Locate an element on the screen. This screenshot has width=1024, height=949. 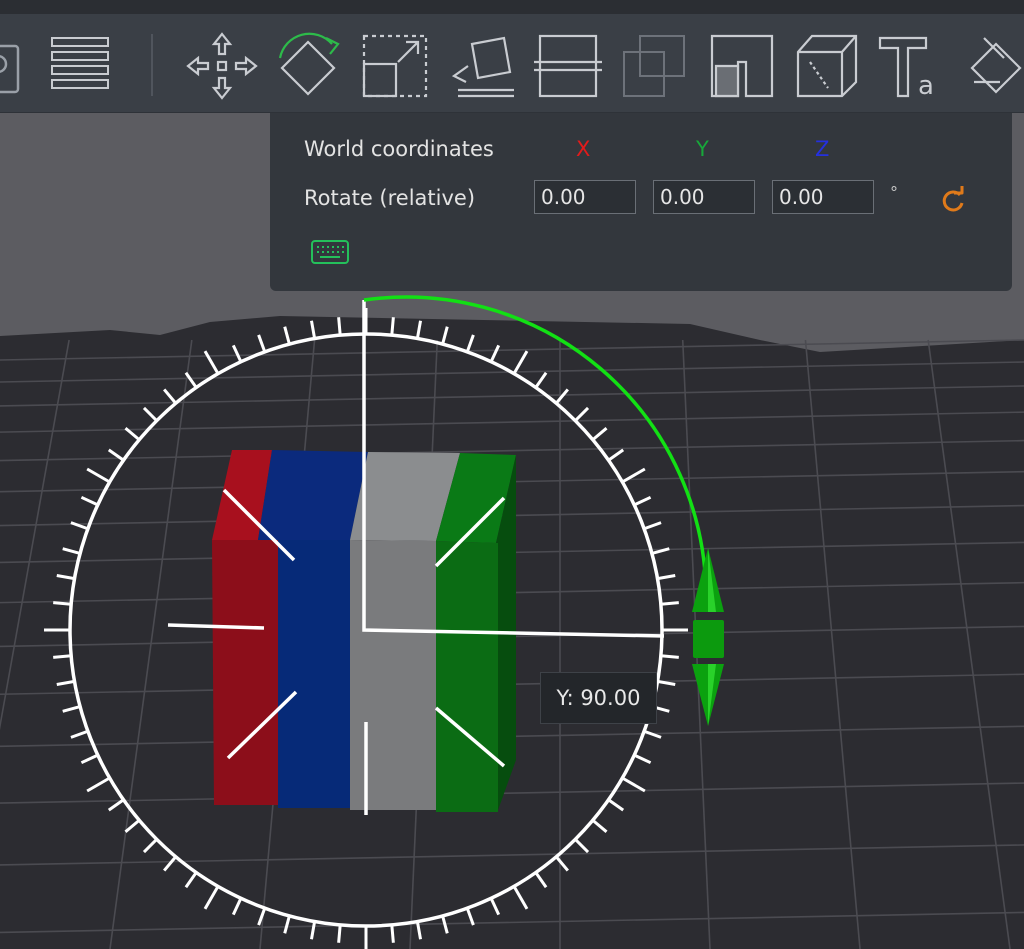
add-part-icon is located at coordinates (15, 66).